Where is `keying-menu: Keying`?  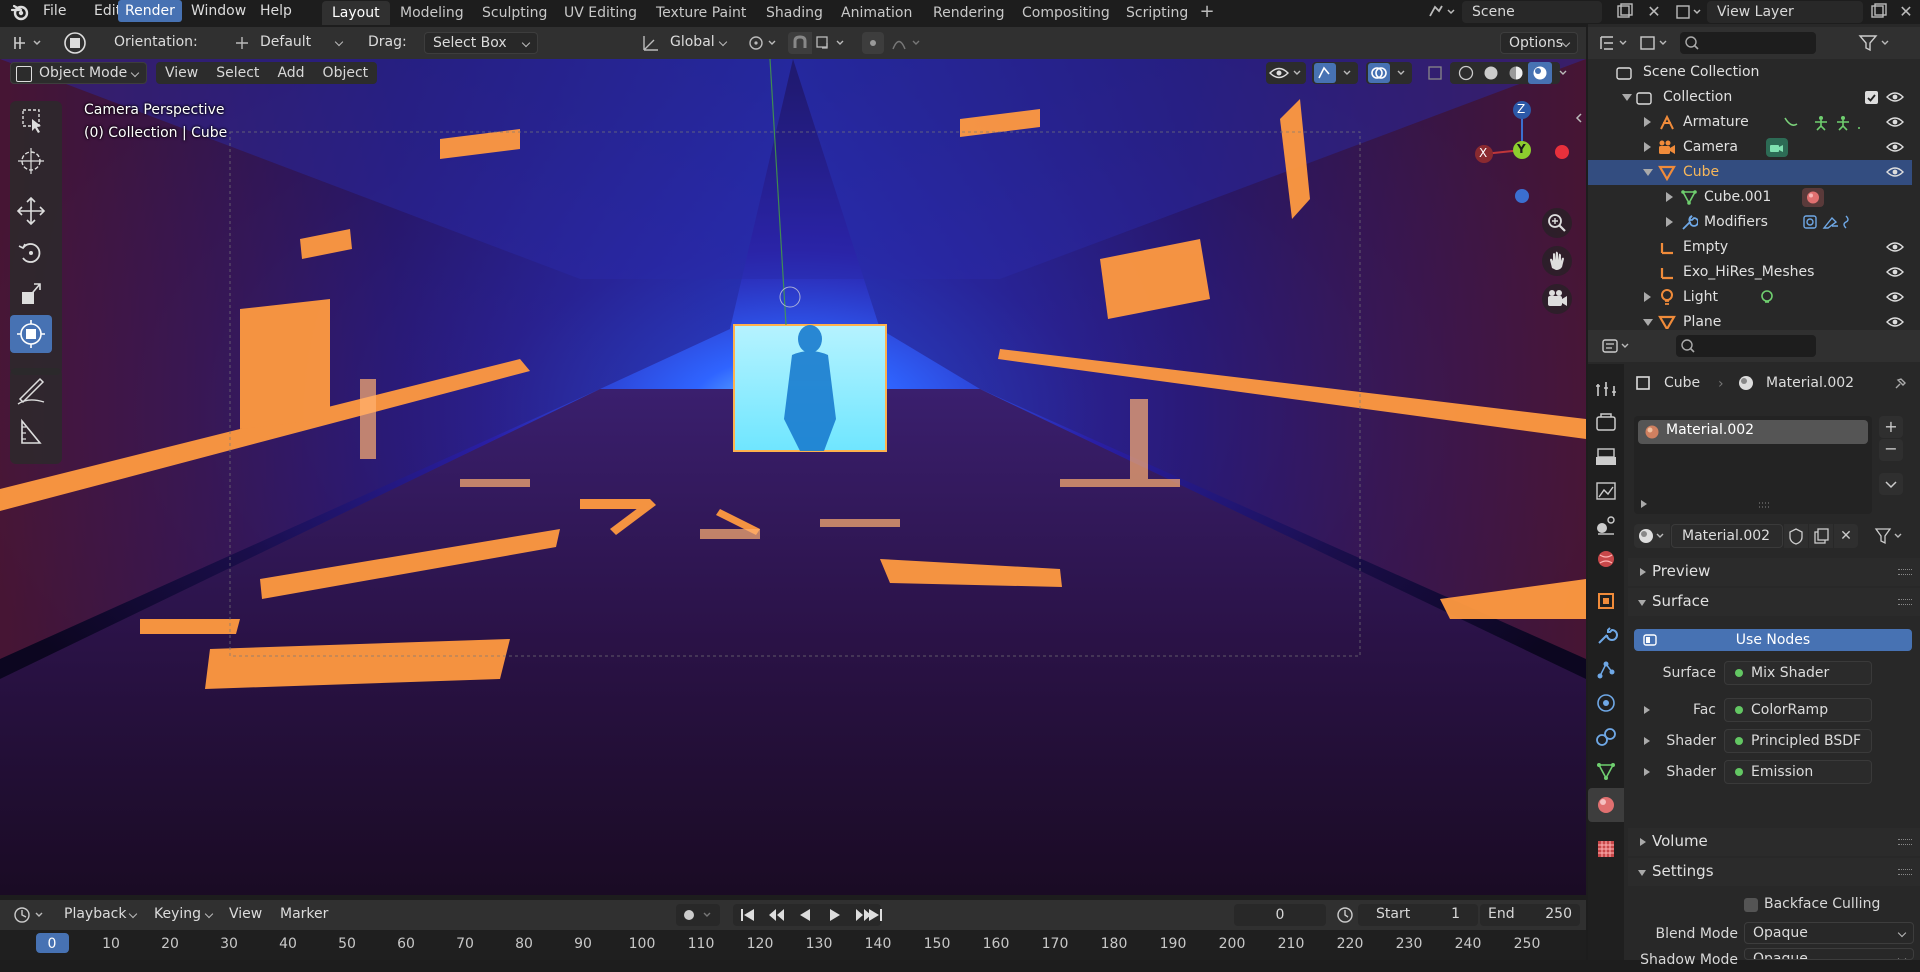
keying-menu: Keying is located at coordinates (183, 915).